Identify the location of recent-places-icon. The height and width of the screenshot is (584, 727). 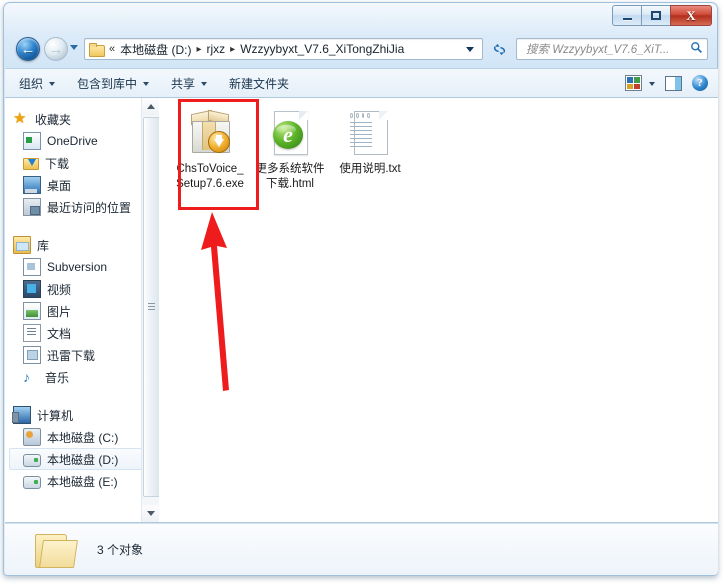
(32, 207).